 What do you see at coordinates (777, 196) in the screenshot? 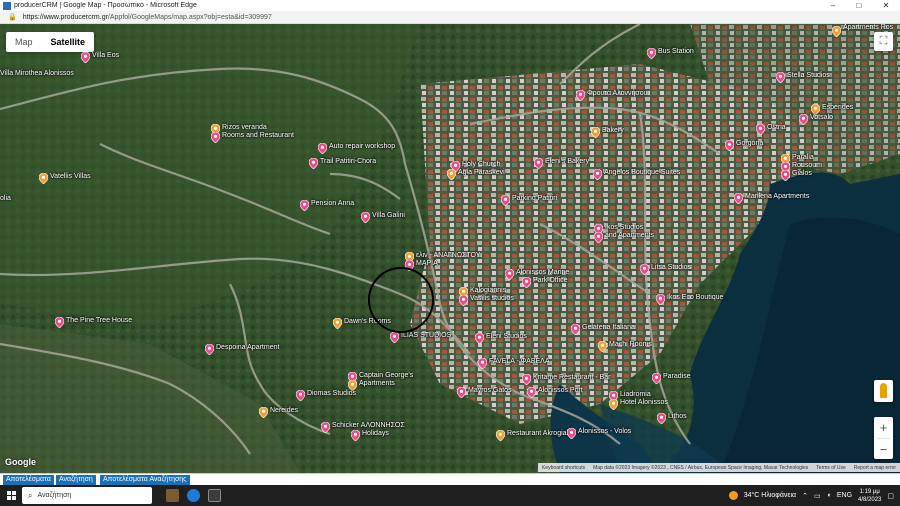
I see `place-label: Marilena Apartments` at bounding box center [777, 196].